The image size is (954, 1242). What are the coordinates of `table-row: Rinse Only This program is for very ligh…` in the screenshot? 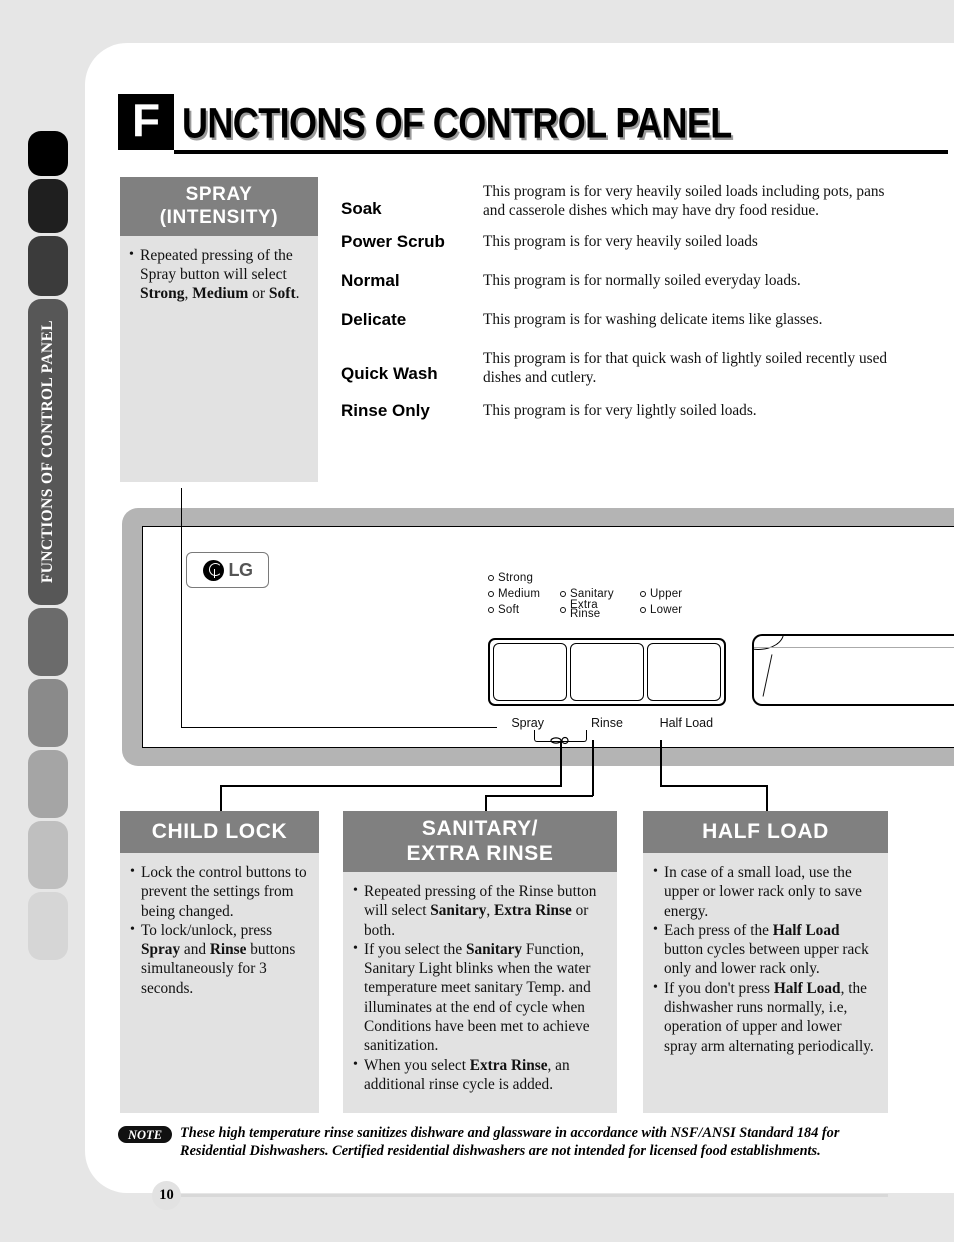 It's located at (621, 411).